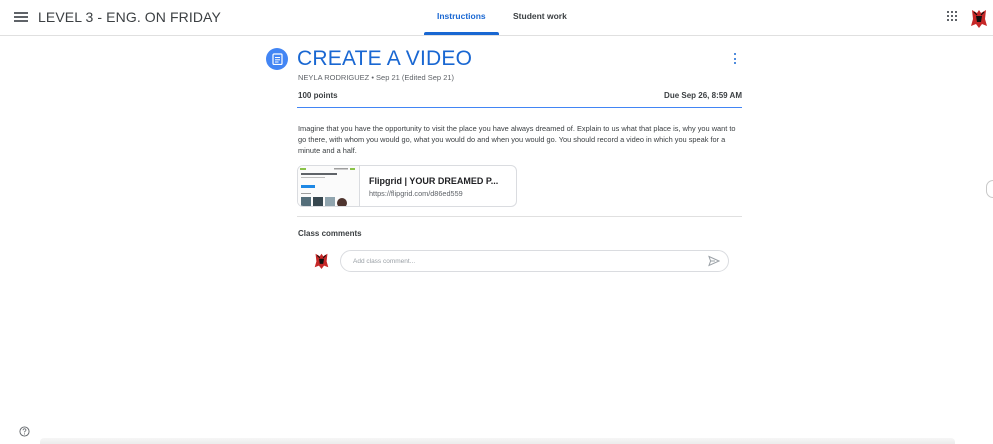  What do you see at coordinates (318, 95) in the screenshot?
I see `points-label: 100 points` at bounding box center [318, 95].